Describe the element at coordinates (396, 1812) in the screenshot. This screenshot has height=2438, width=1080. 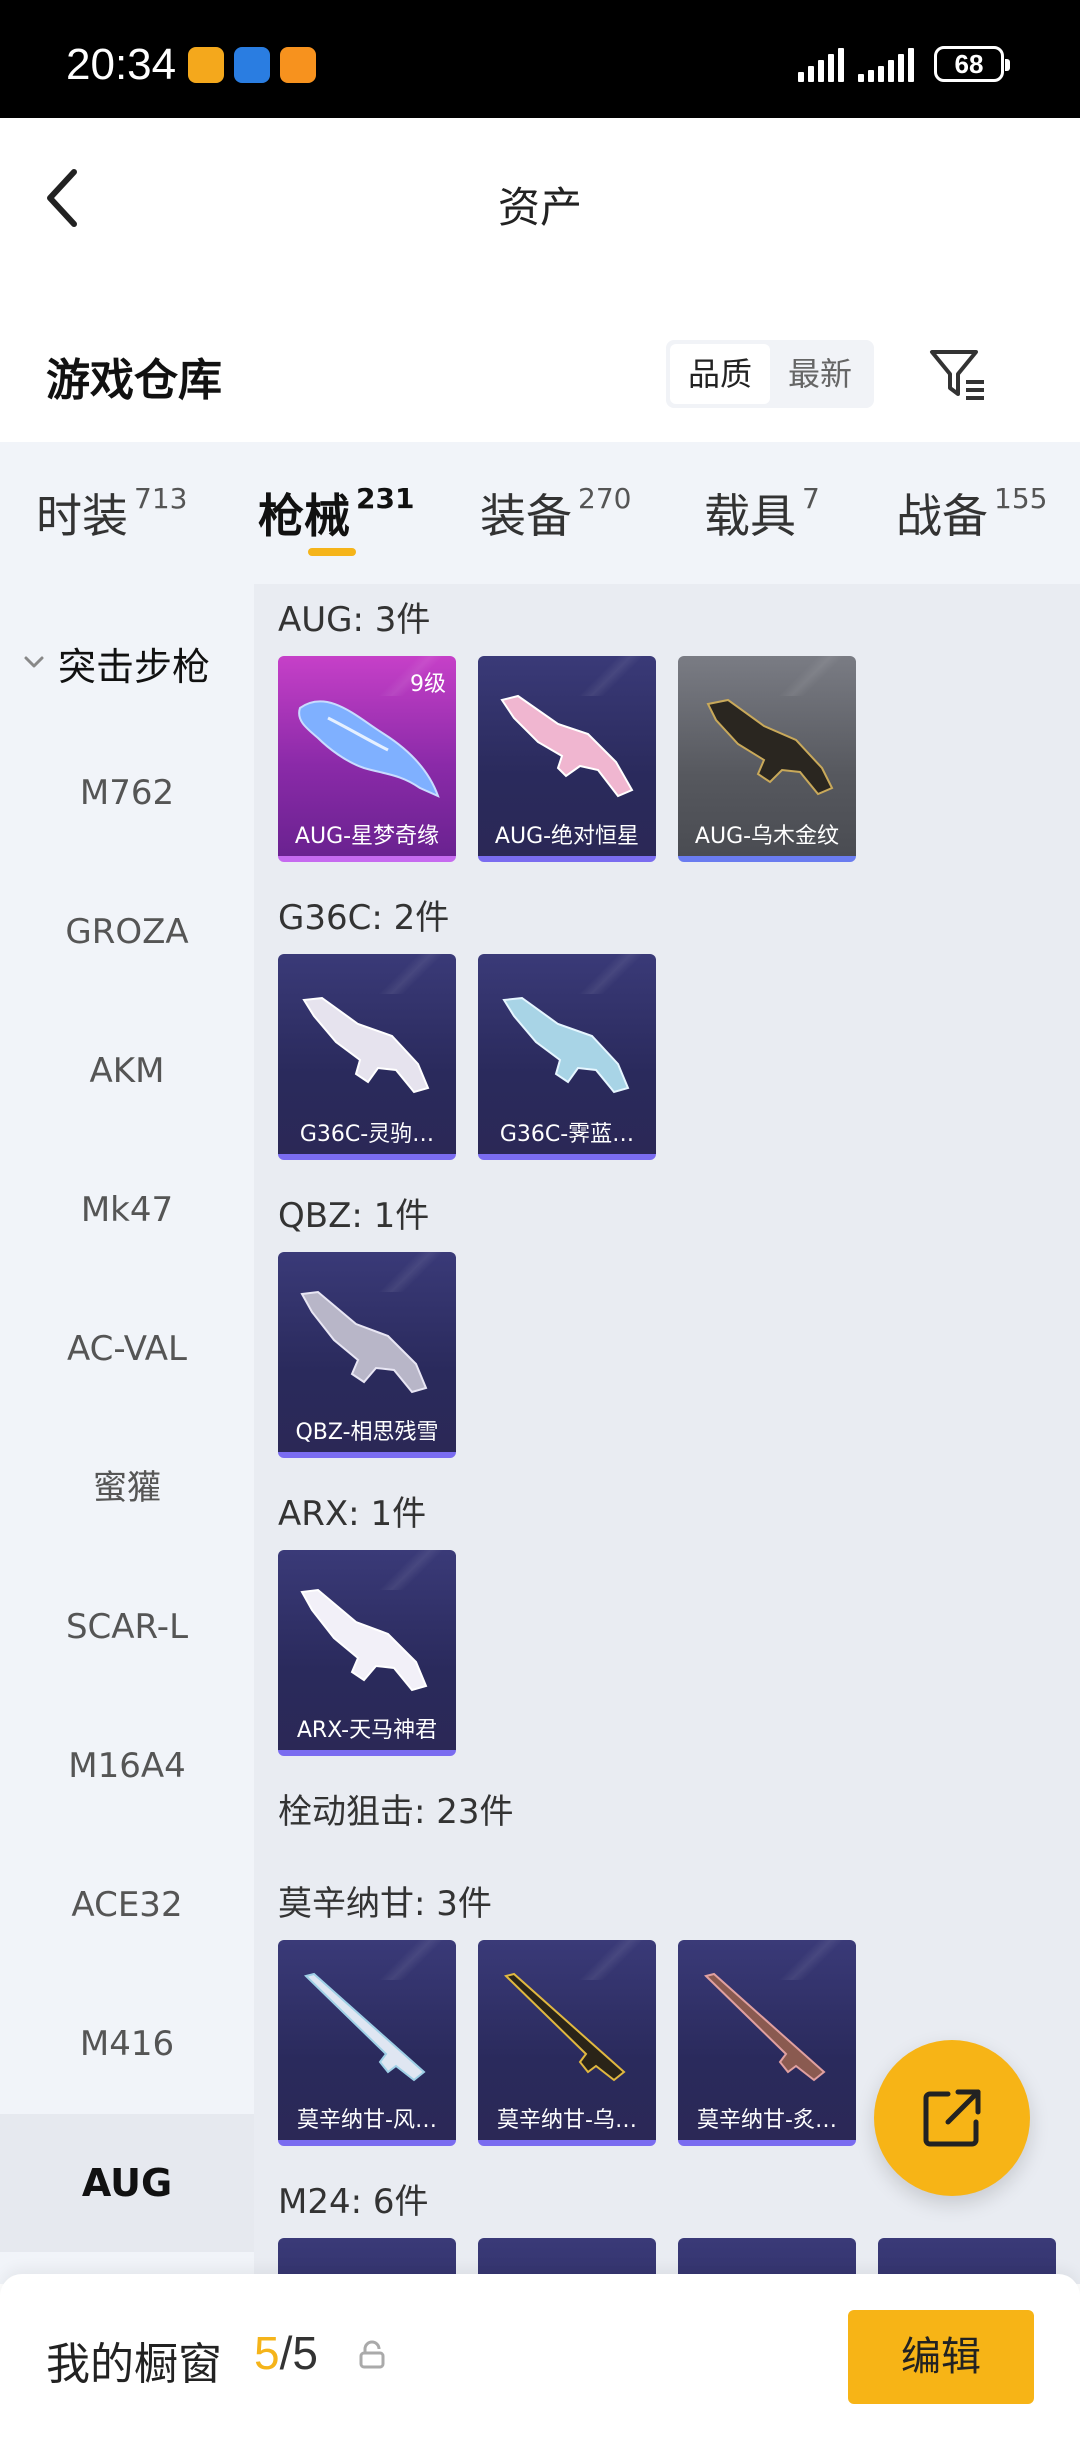
I see `section-title-bolt-action: 栓动狙击: 23件` at that location.